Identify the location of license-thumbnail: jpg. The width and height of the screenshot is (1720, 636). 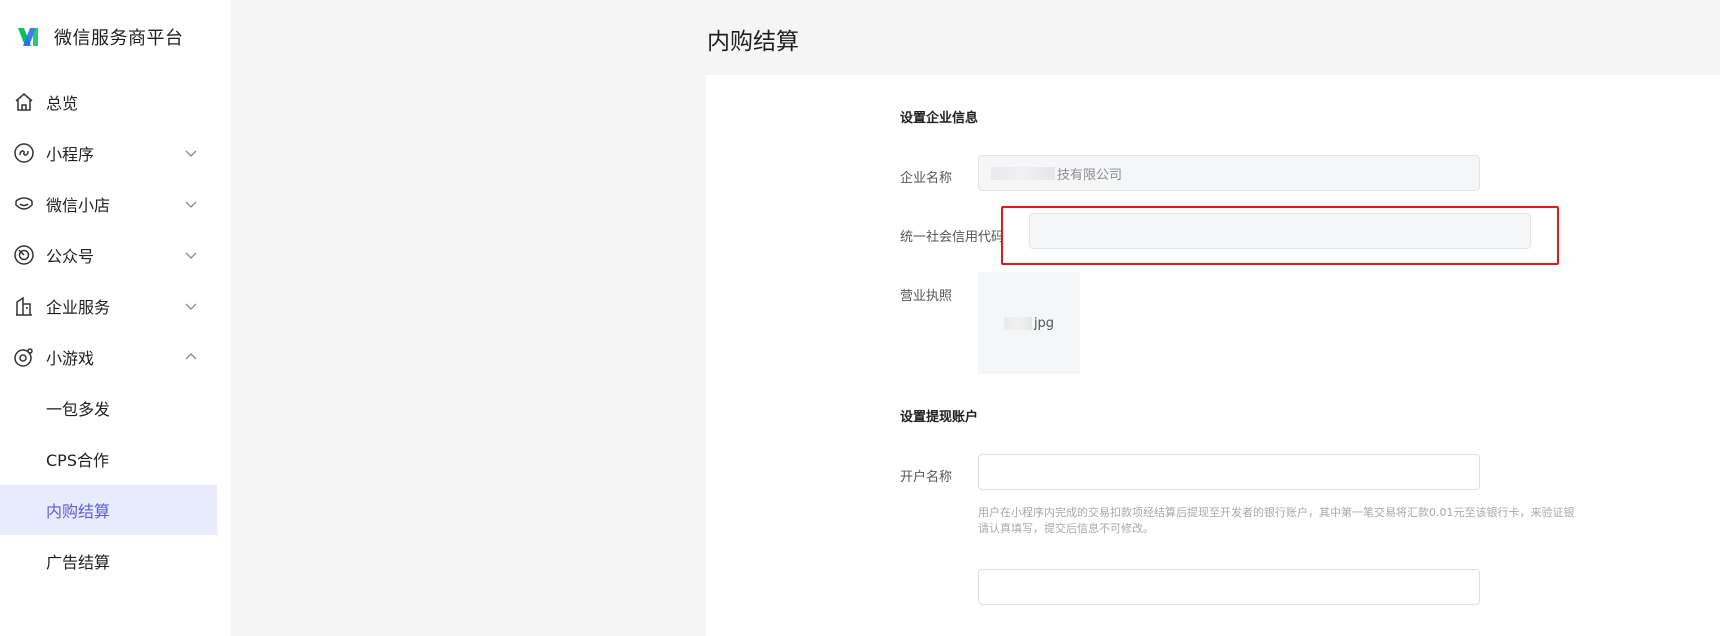
(1029, 323).